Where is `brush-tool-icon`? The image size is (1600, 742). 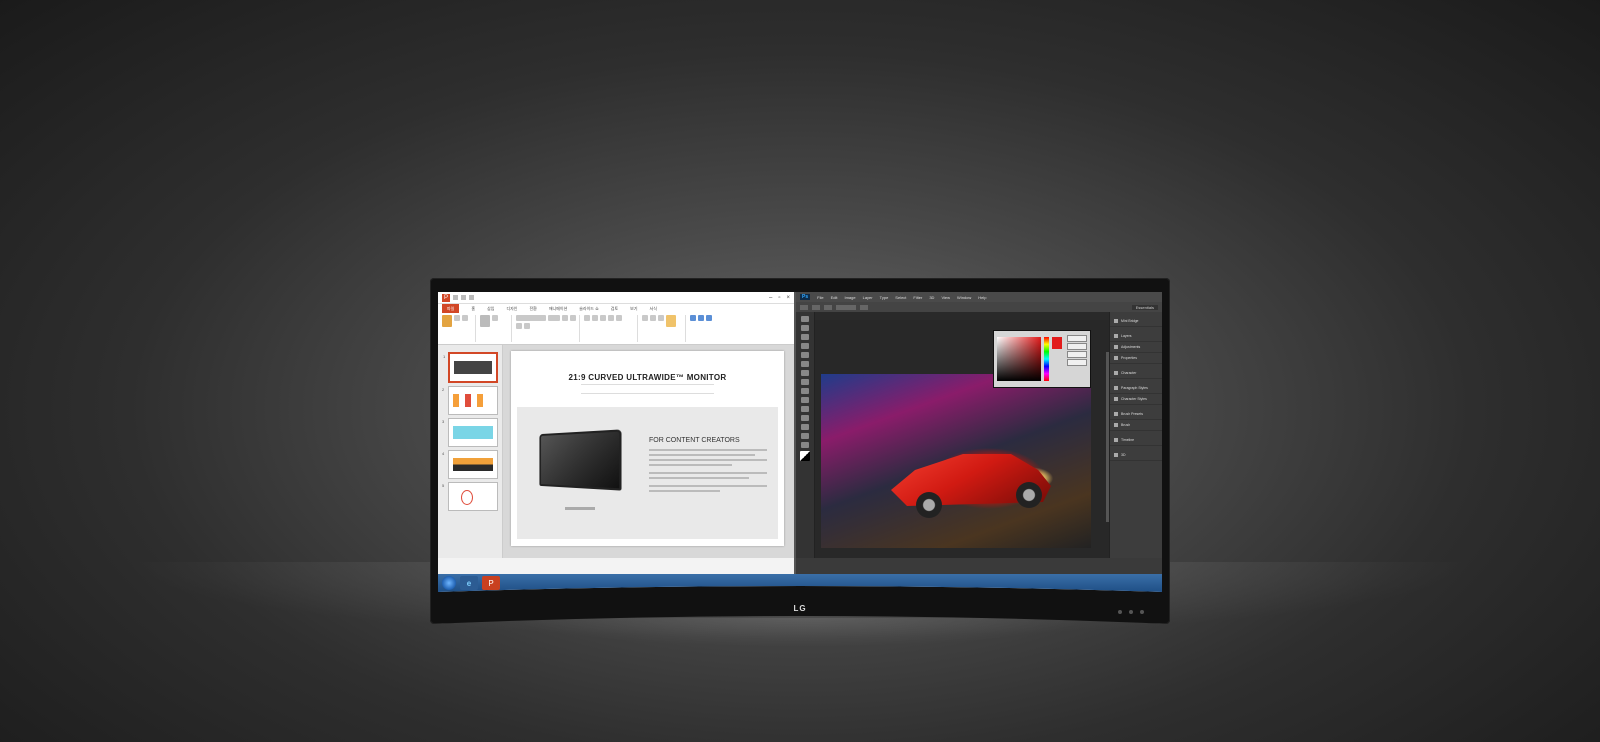 brush-tool-icon is located at coordinates (805, 382).